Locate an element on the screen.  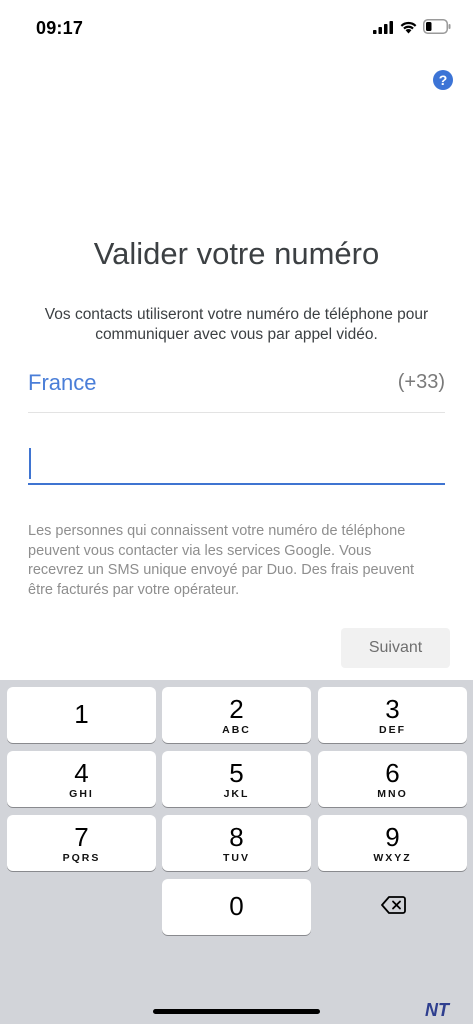
key-digit: 8 is located at coordinates (236, 837).